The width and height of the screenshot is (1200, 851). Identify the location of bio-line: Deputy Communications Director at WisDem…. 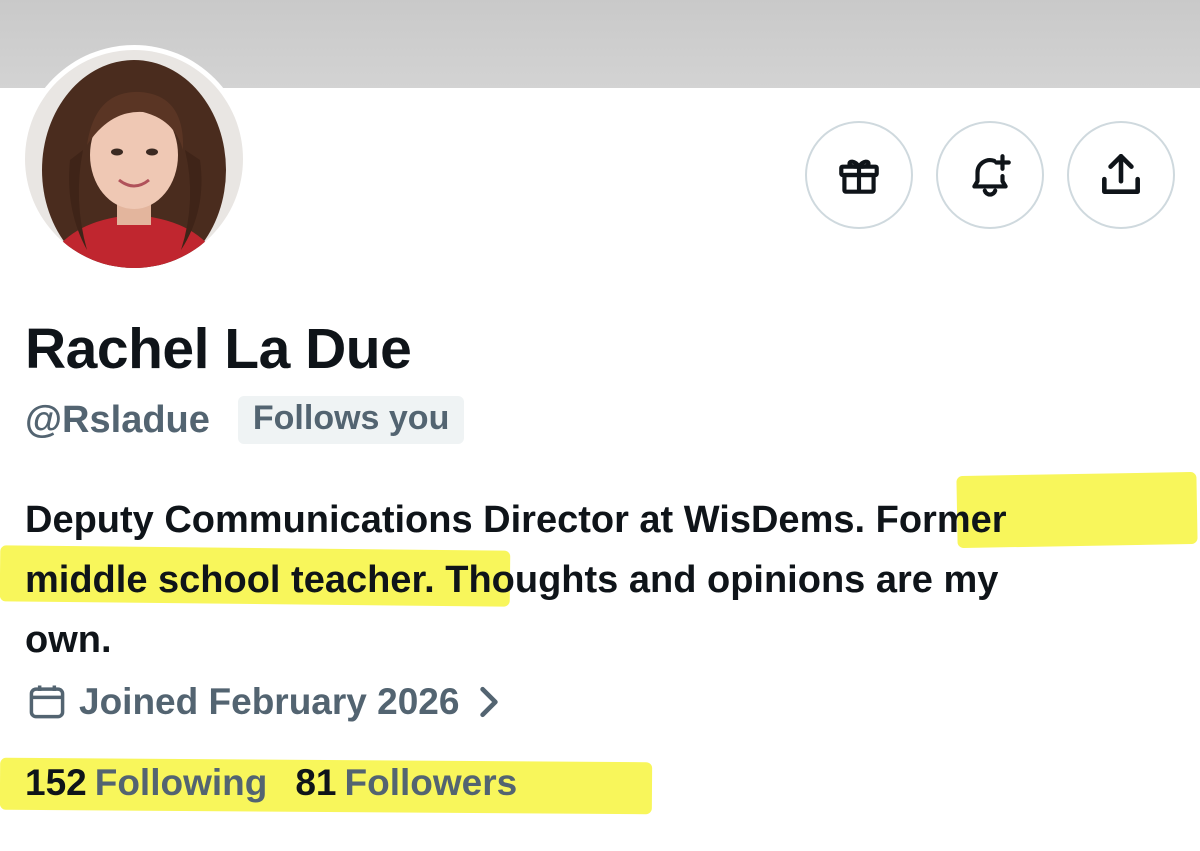
(516, 520).